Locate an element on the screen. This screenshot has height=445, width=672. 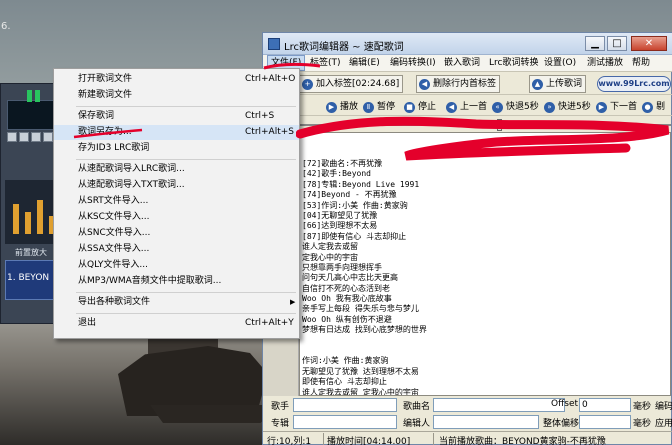
song-label: 歌曲名 is located at coordinates (417, 407).